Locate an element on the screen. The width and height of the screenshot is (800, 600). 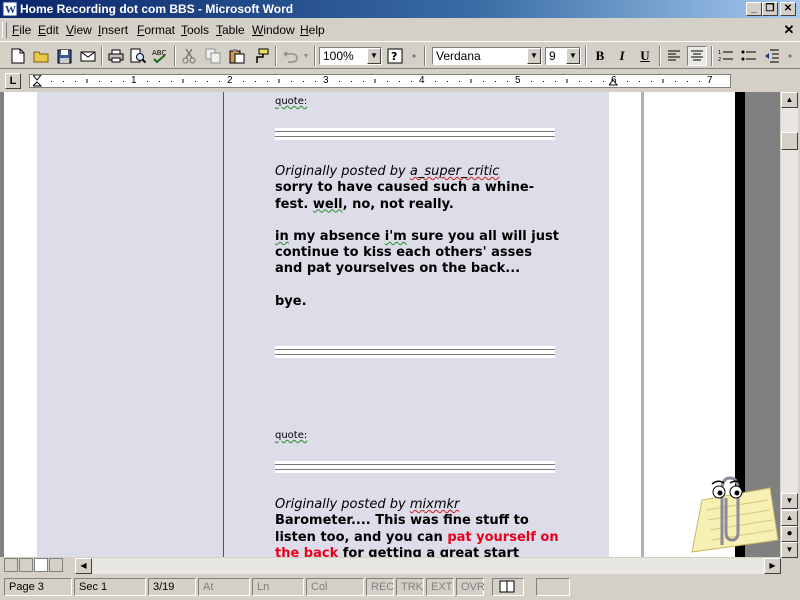
scroll-thumb is located at coordinates (789, 141).